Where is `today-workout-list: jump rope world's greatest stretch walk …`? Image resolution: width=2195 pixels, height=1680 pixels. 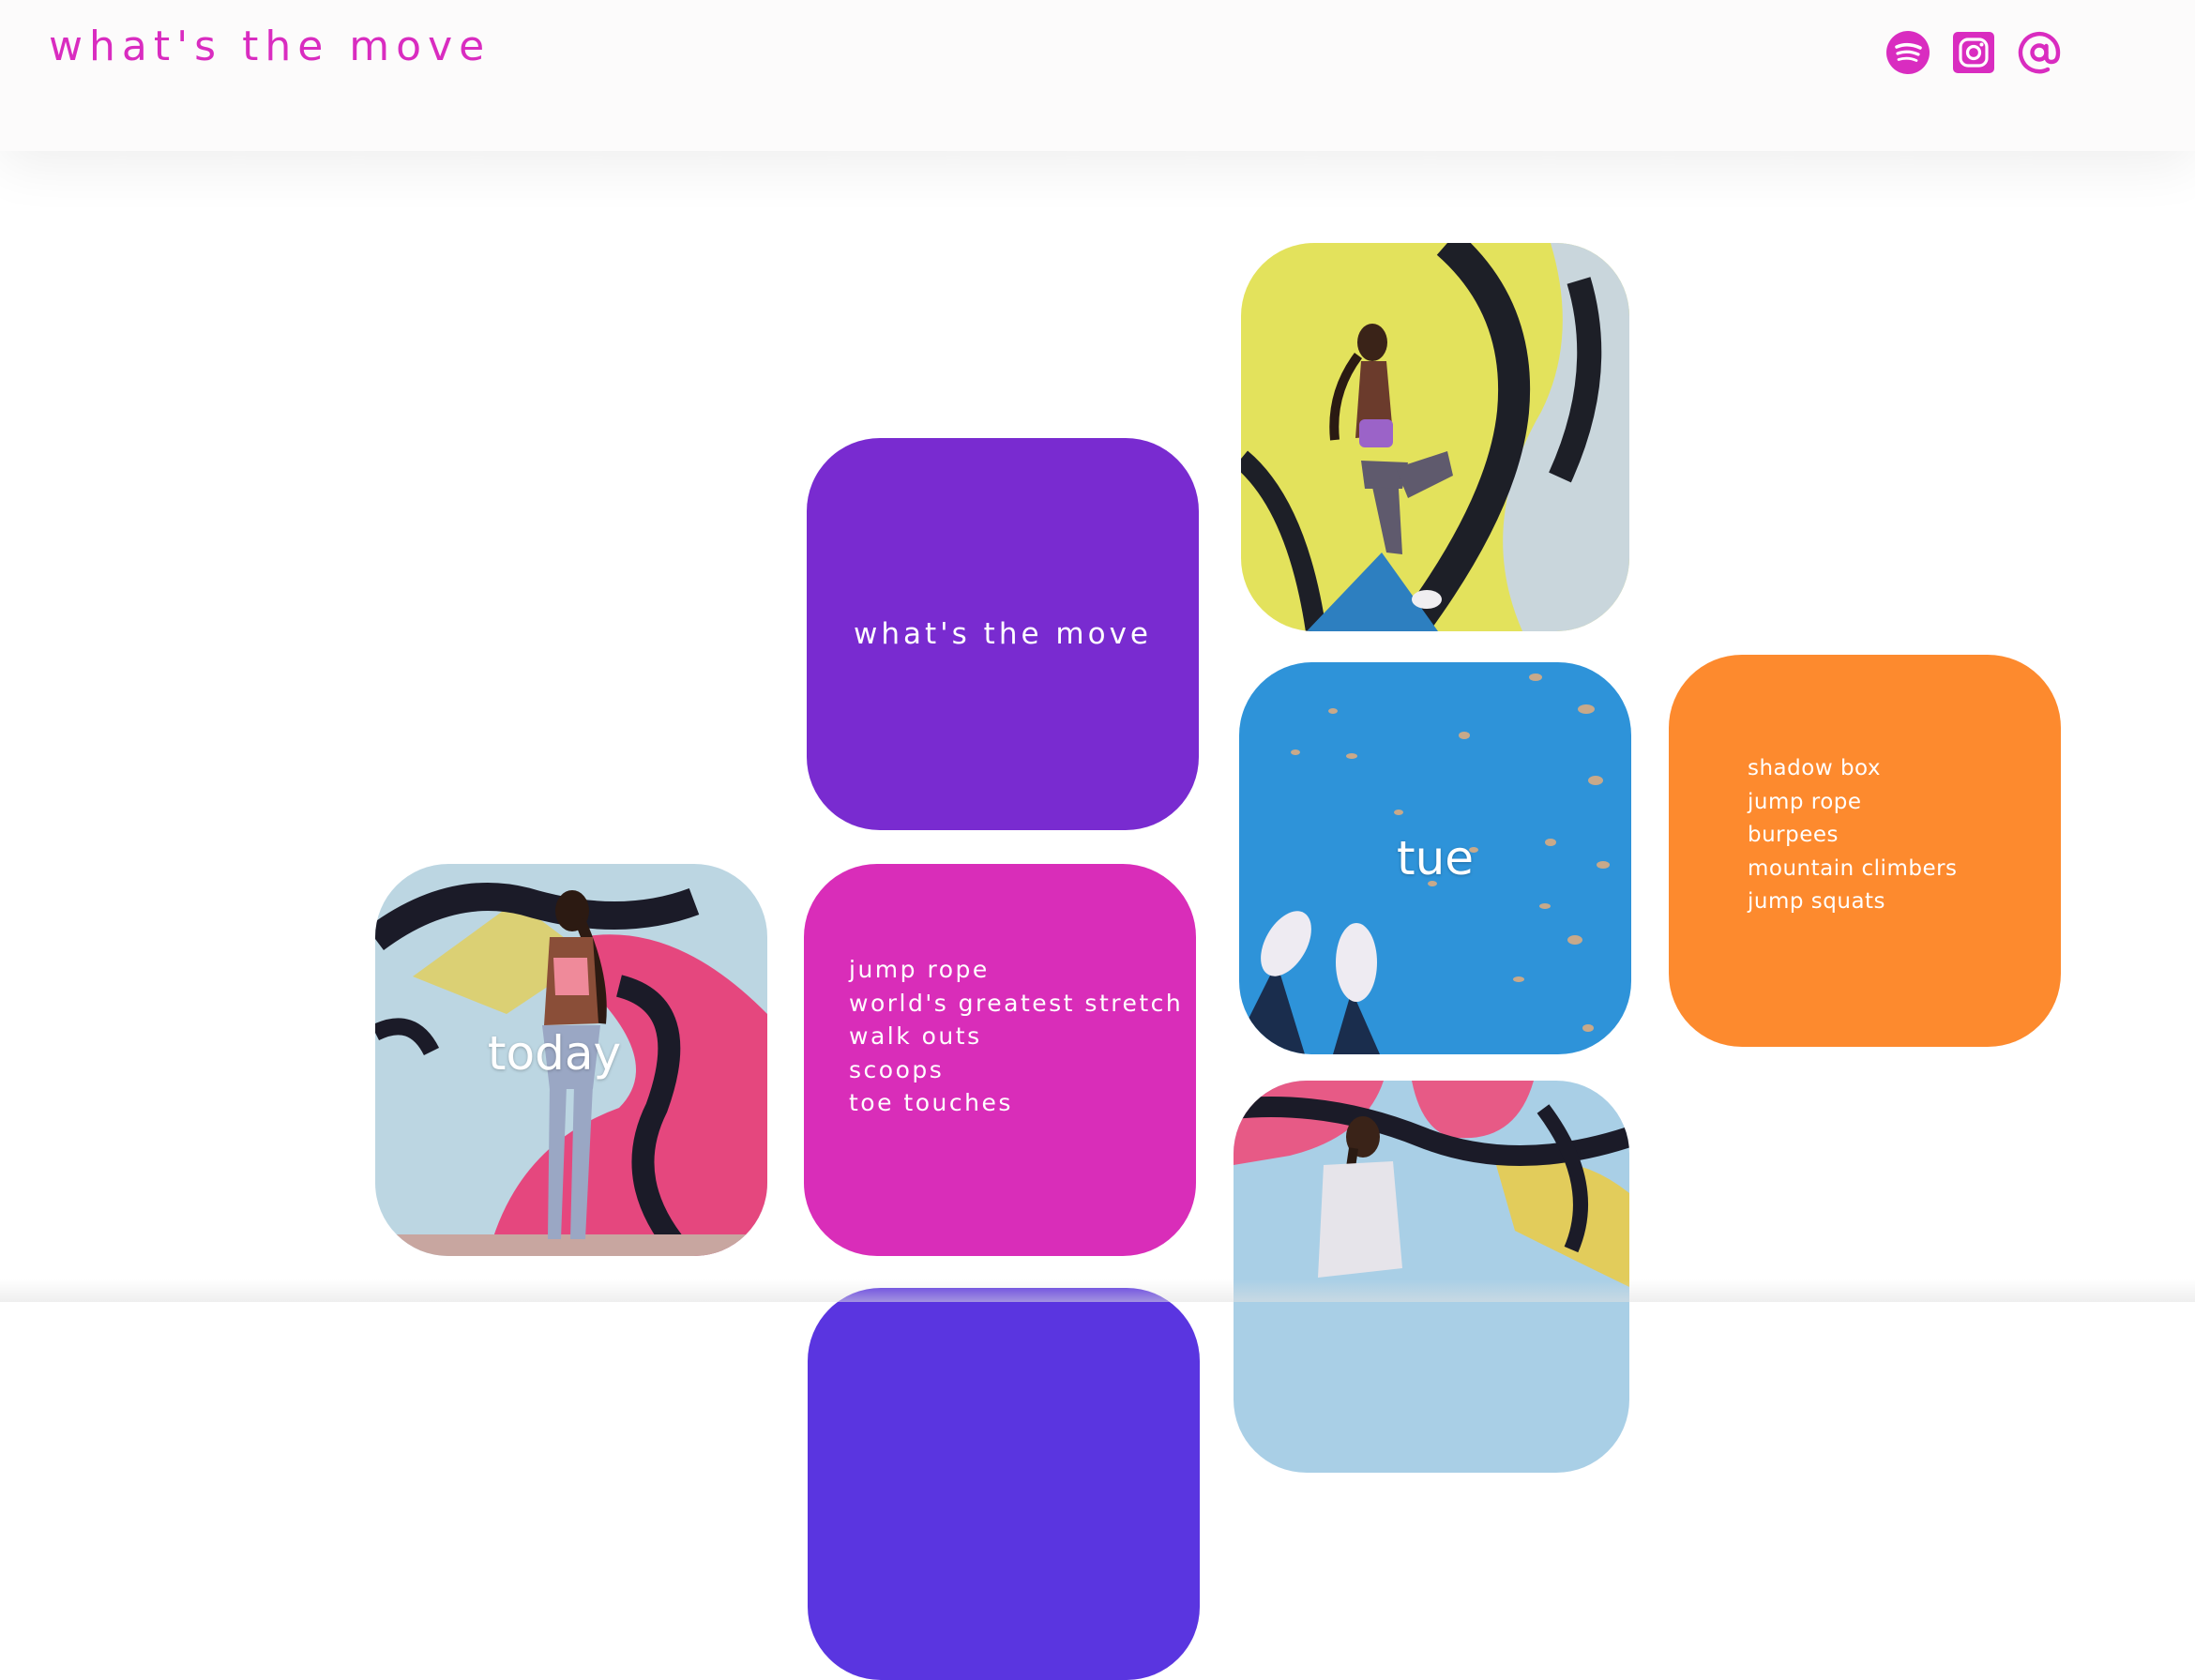 today-workout-list: jump rope world's greatest stretch walk … is located at coordinates (1016, 1036).